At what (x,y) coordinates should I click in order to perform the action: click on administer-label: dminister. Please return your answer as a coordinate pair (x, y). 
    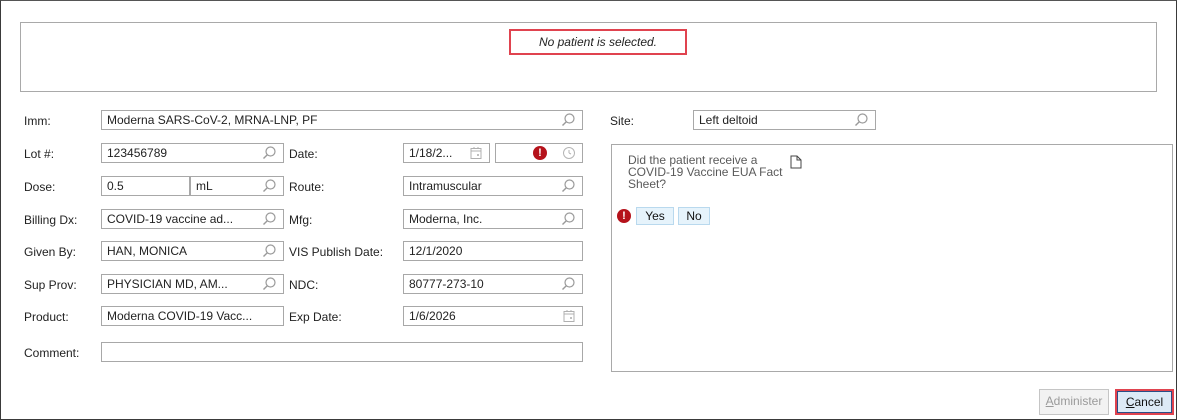
    Looking at the image, I should click on (1078, 401).